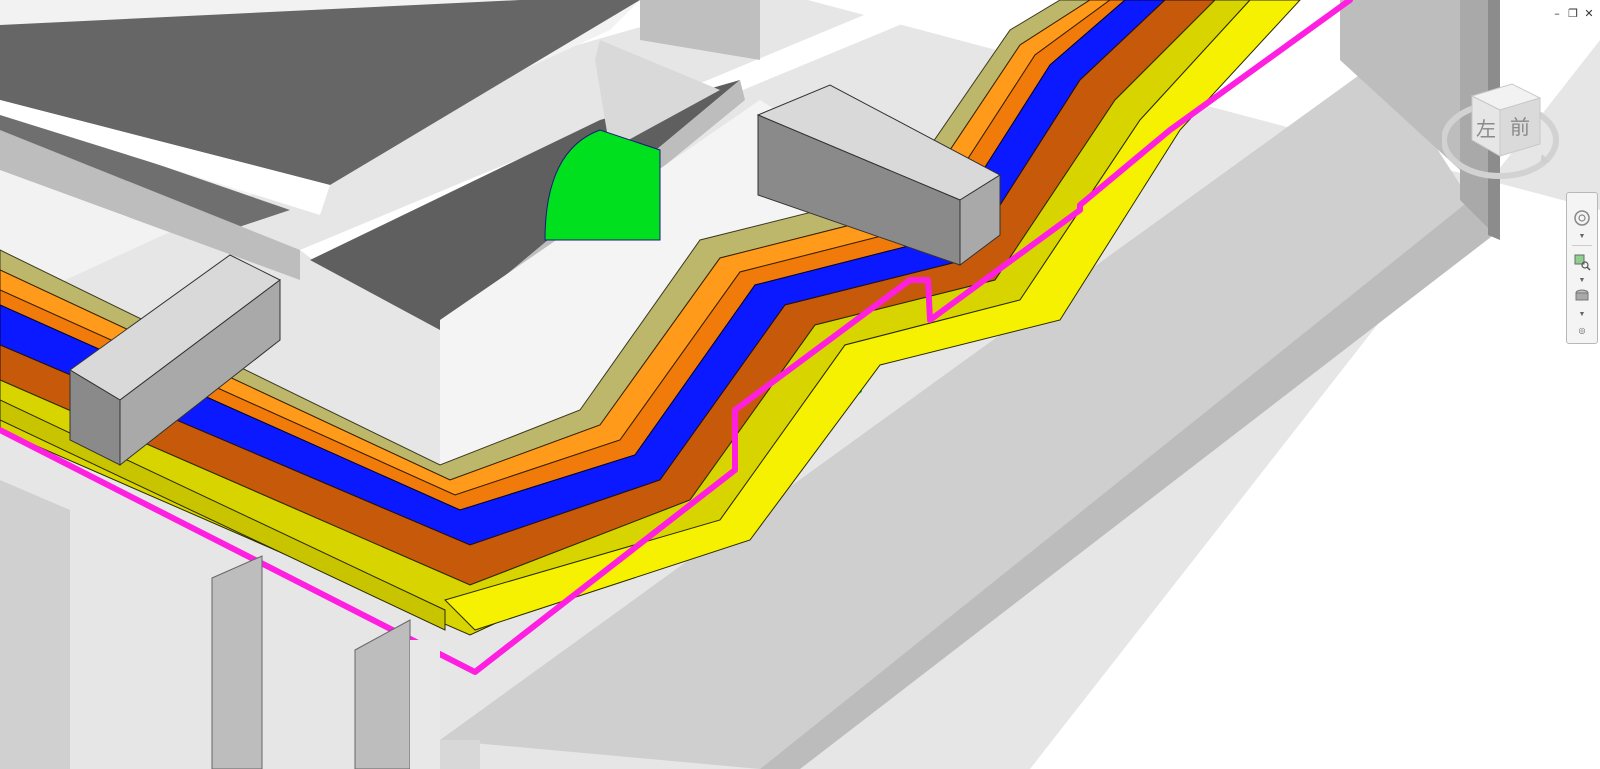  I want to click on nav-bar-options-icon: ◎, so click(1582, 331).